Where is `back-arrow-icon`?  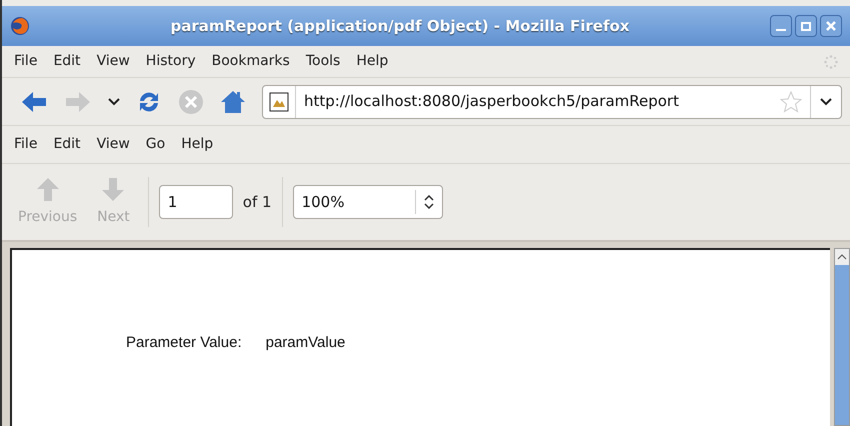
back-arrow-icon is located at coordinates (34, 102).